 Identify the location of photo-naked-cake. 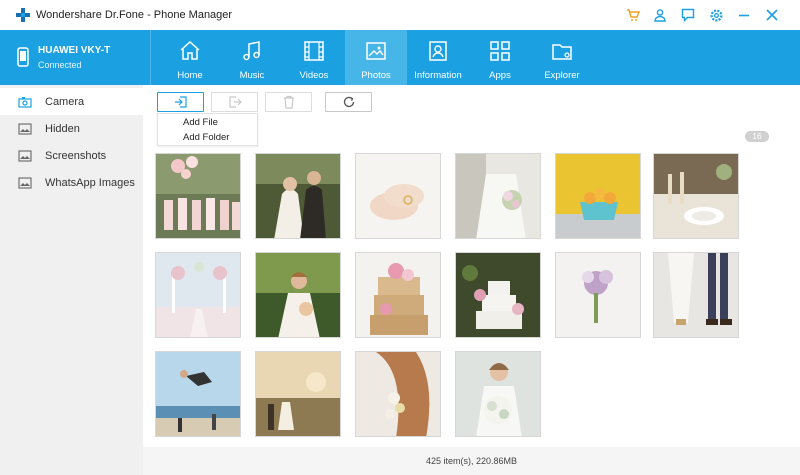
(398, 295).